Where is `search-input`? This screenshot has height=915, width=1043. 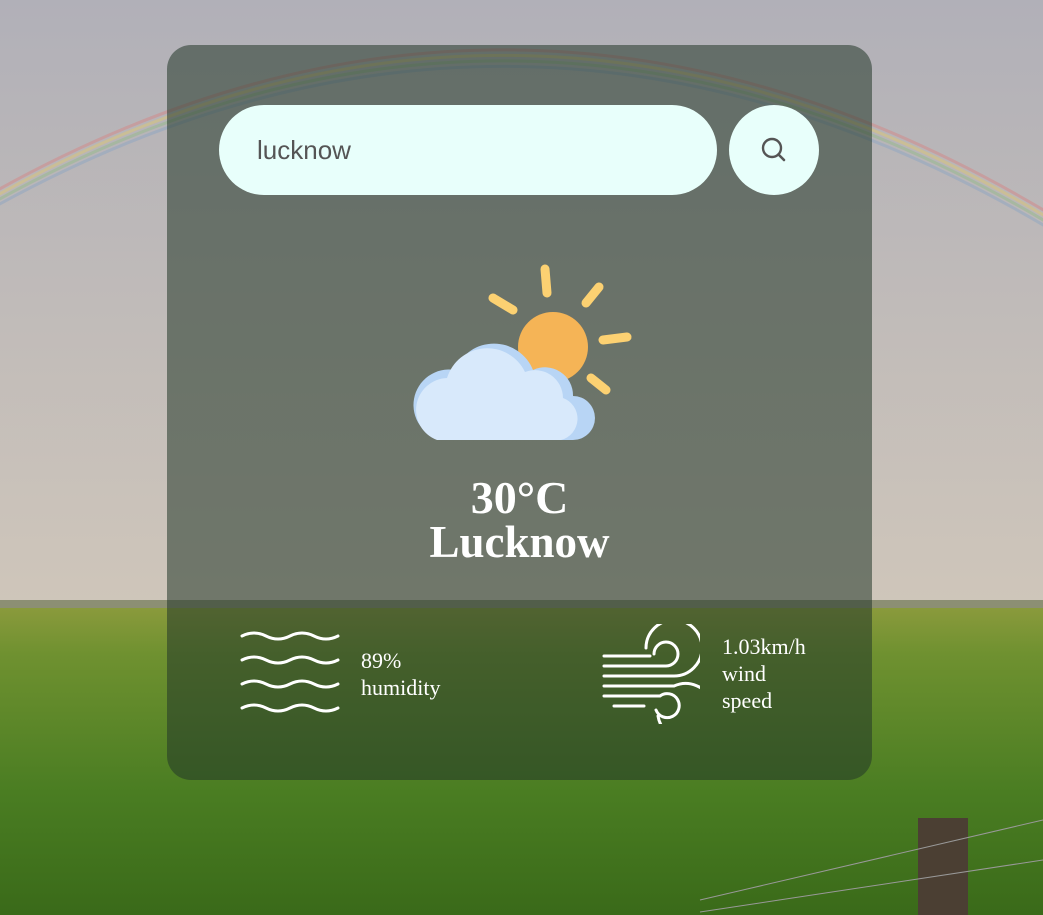 search-input is located at coordinates (468, 150).